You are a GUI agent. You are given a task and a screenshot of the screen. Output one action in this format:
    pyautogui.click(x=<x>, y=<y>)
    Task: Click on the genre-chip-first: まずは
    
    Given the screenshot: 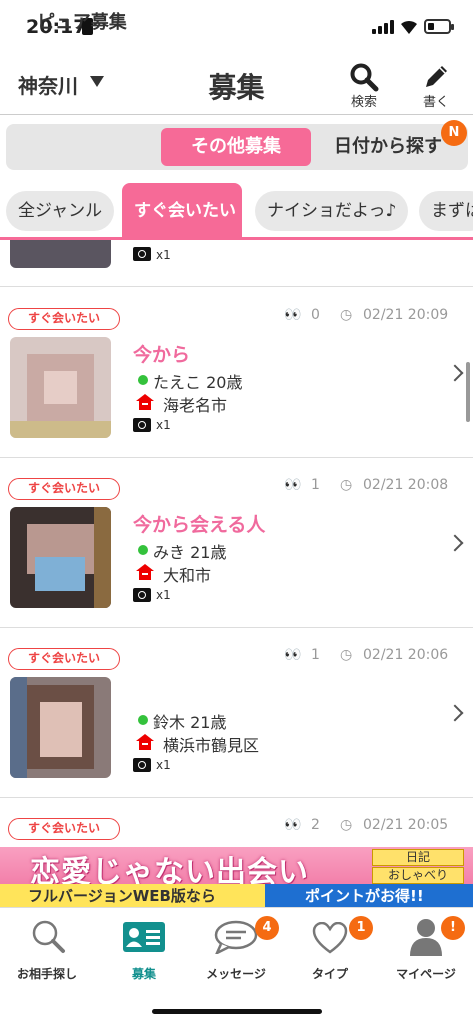 What is the action you would take?
    pyautogui.click(x=446, y=211)
    